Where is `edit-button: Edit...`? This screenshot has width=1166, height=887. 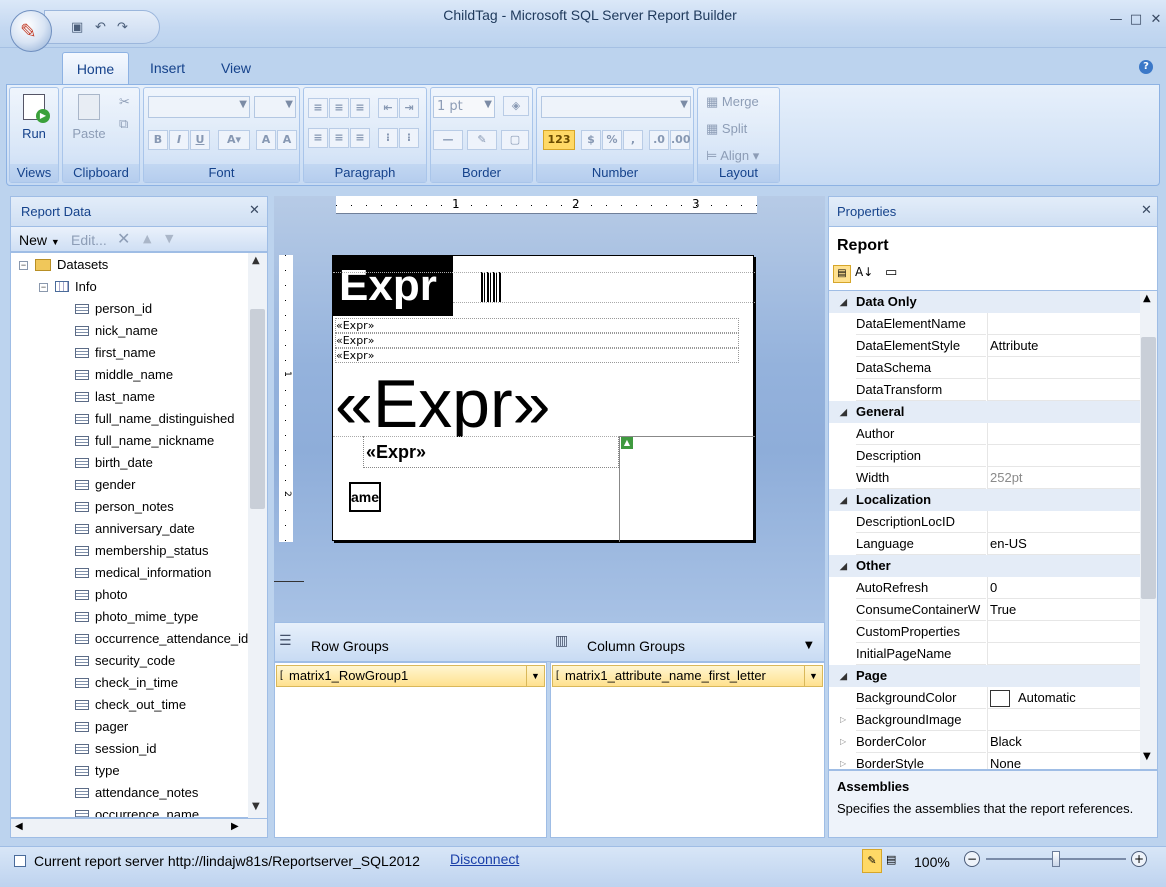
edit-button: Edit... is located at coordinates (89, 240).